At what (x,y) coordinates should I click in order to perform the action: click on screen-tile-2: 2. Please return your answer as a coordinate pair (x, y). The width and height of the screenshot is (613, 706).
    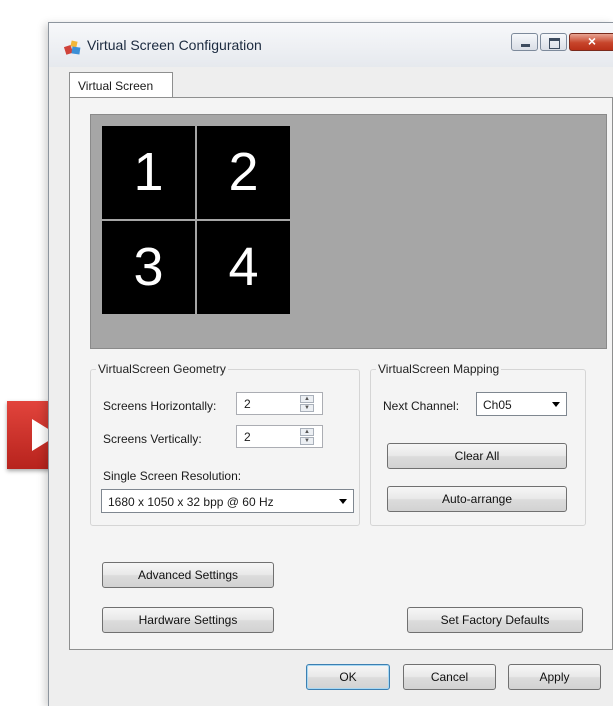
    Looking at the image, I should click on (243, 172).